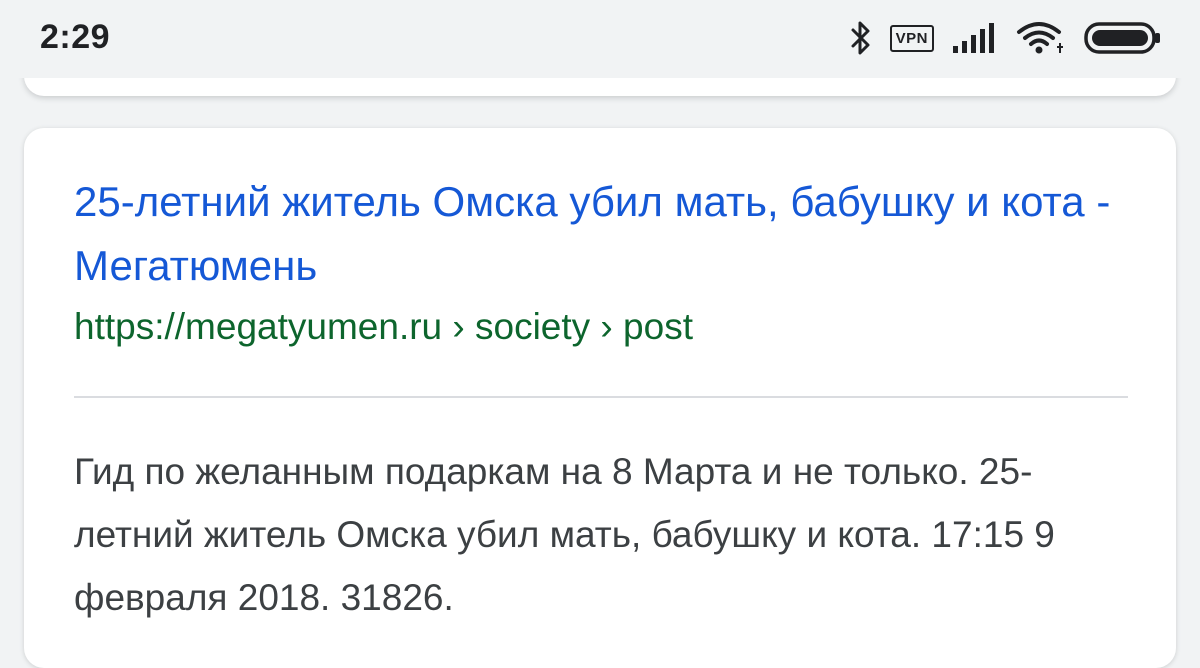 The image size is (1200, 668). I want to click on status-bar: 2:29 VPN, so click(600, 39).